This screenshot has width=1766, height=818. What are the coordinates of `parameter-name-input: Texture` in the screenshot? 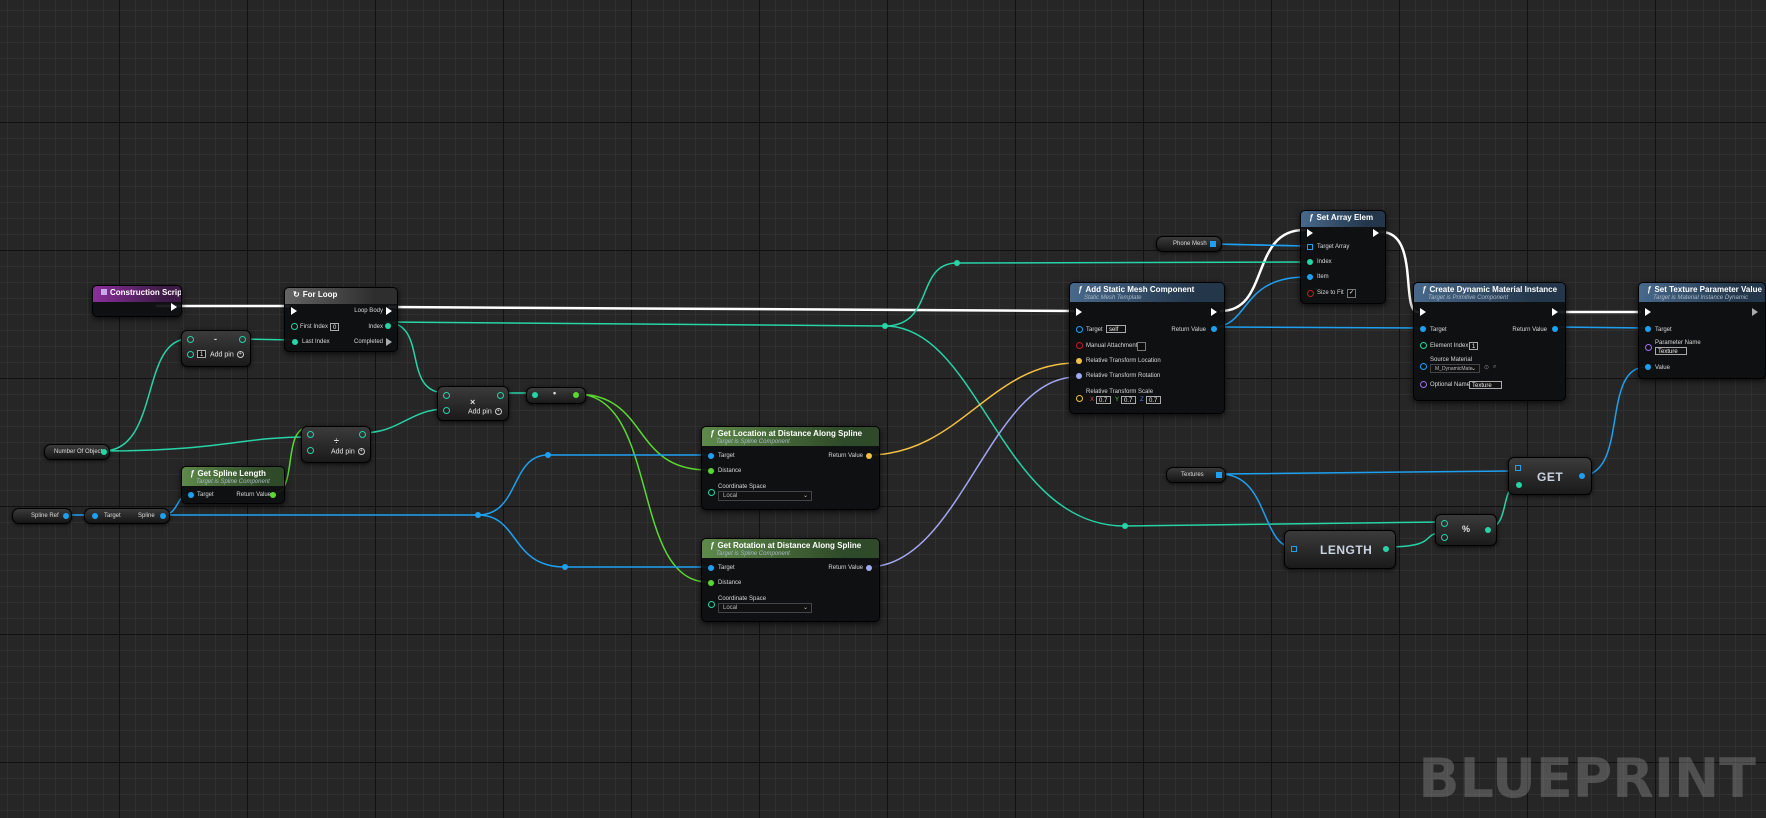 It's located at (1671, 351).